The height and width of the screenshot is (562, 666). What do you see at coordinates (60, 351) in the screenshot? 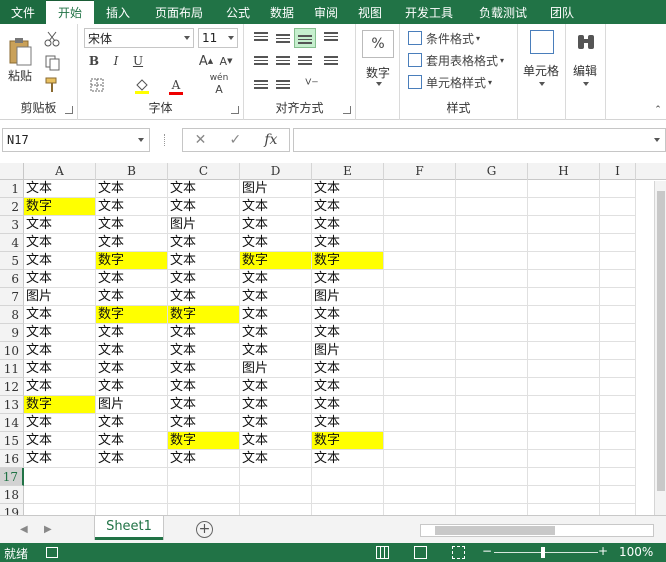
I see `cell-a10: 文本` at bounding box center [60, 351].